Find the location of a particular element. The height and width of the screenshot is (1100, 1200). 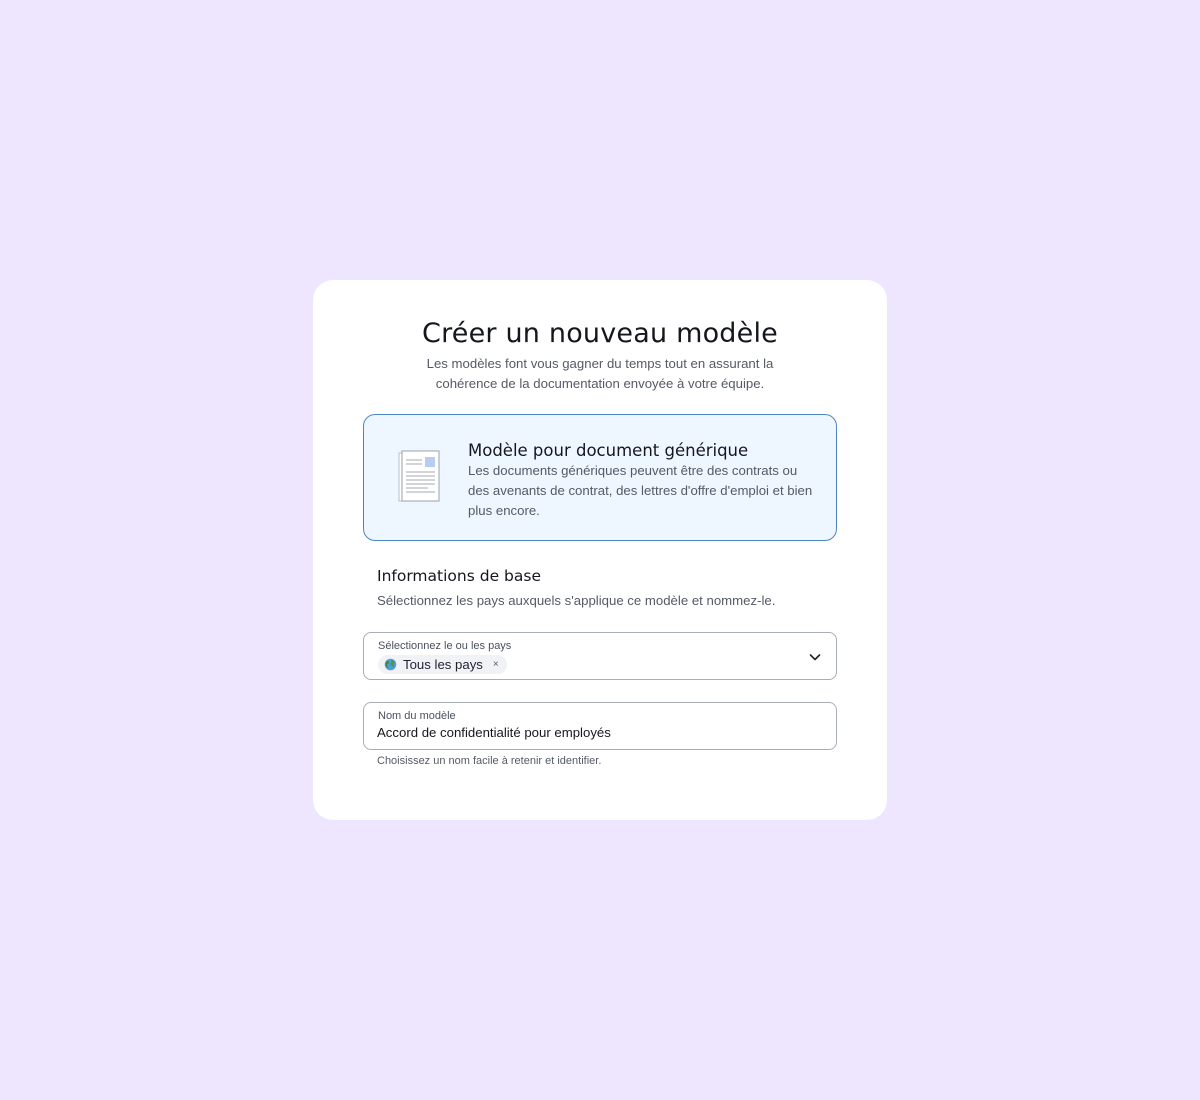

country-chip-label: Tous les pays is located at coordinates (443, 664).